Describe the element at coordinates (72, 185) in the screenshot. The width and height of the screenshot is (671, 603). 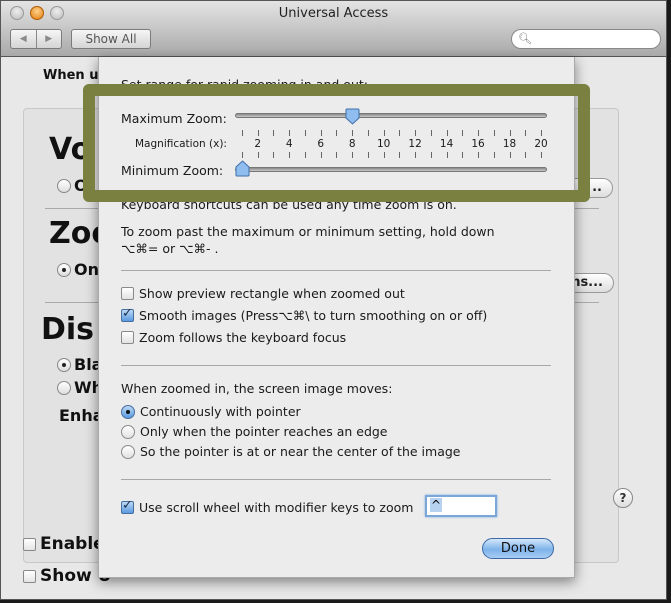
I see `voiceover-on-radio: O` at that location.